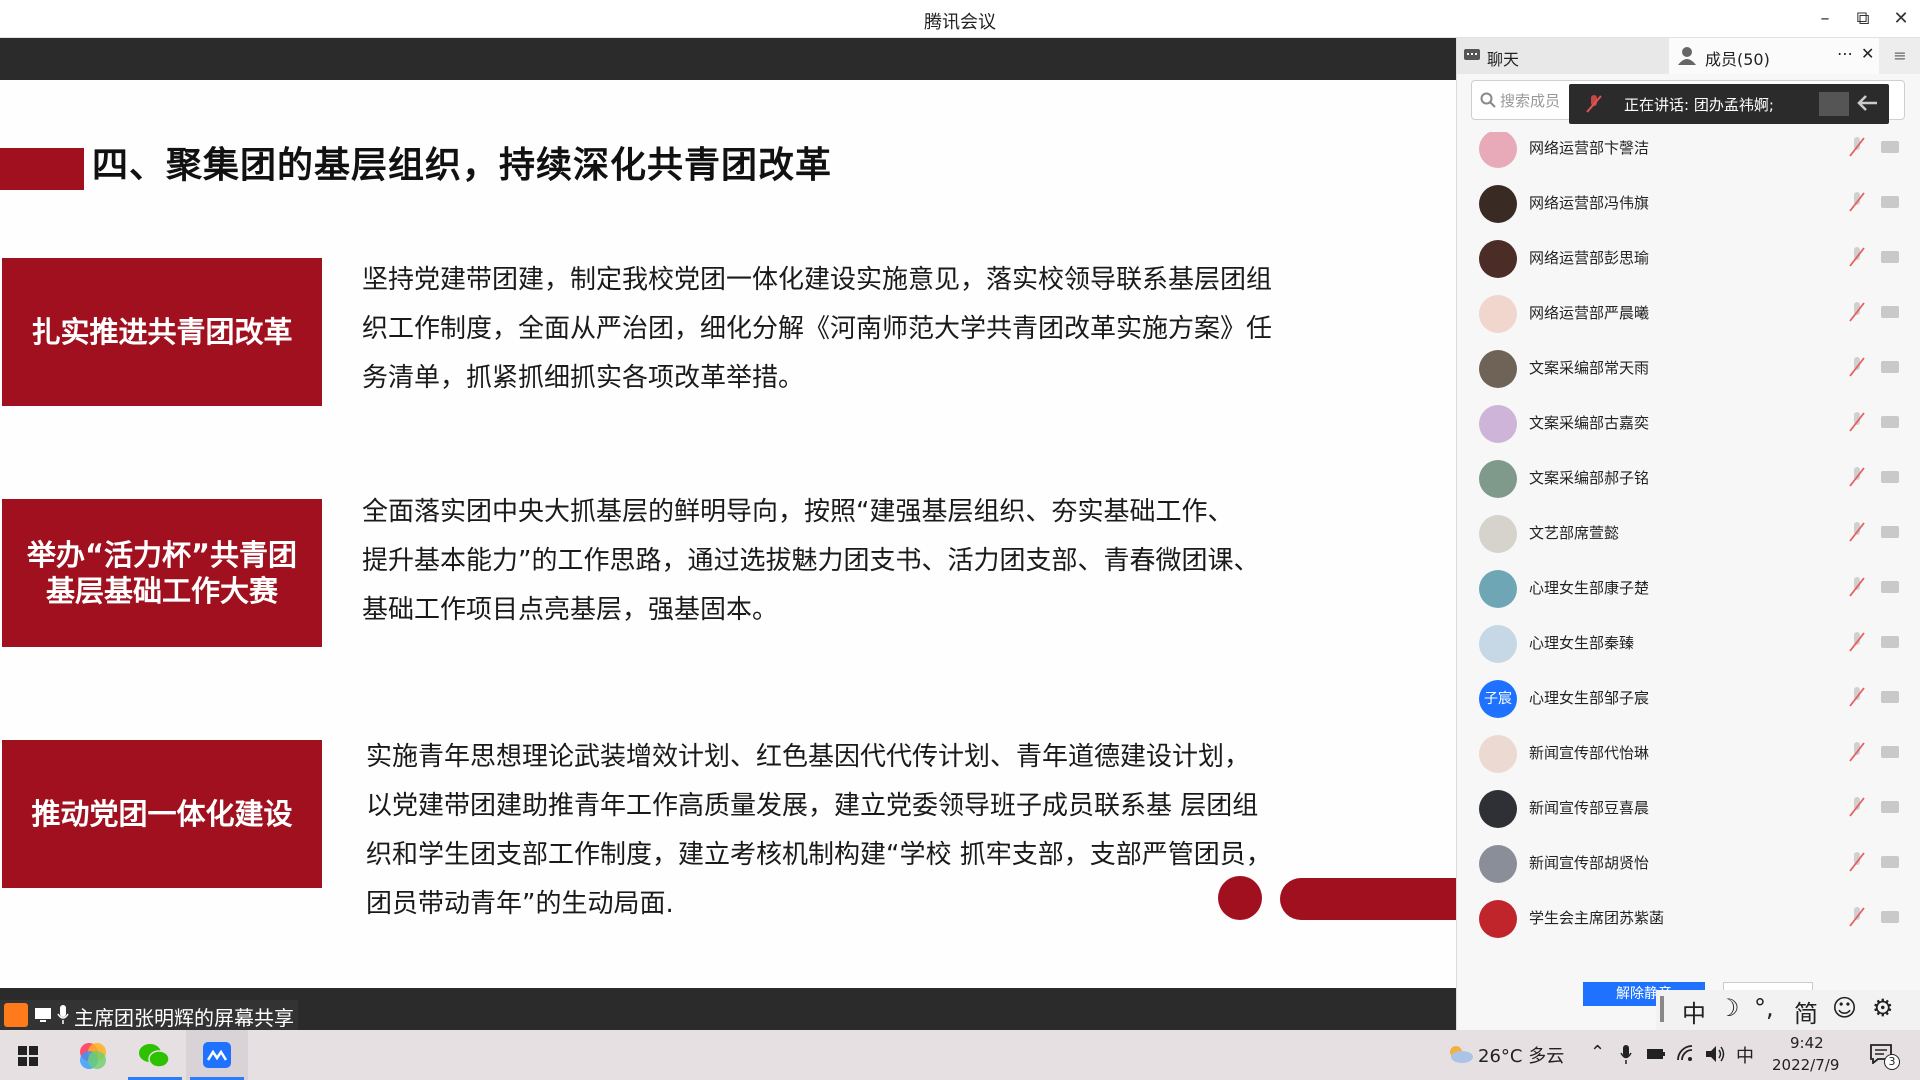 The height and width of the screenshot is (1080, 1920). What do you see at coordinates (1688, 154) in the screenshot?
I see `member-row: 网络运营部卞謦洁` at bounding box center [1688, 154].